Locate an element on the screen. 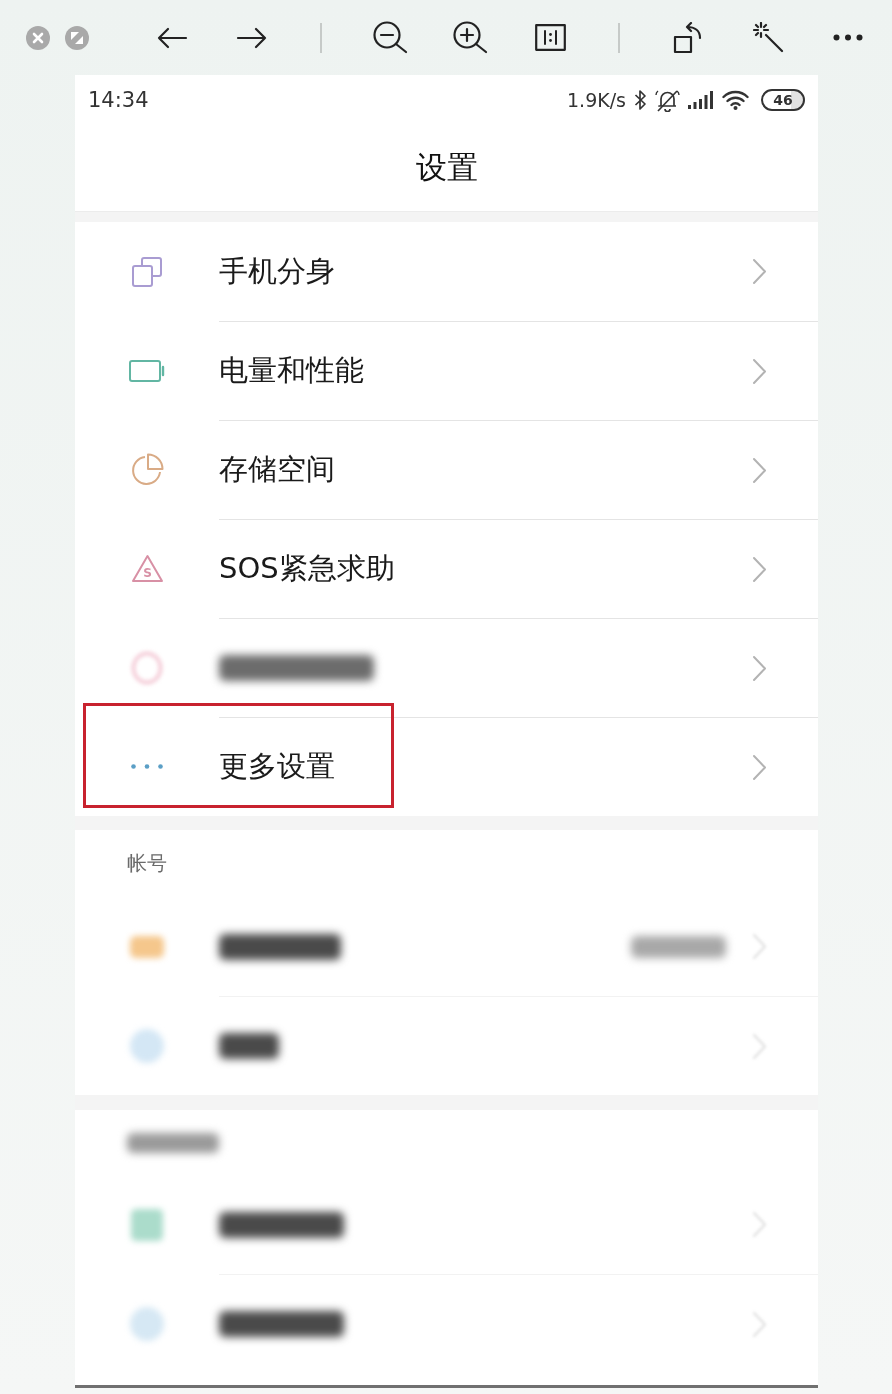  zoom-in-icon is located at coordinates (470, 37).